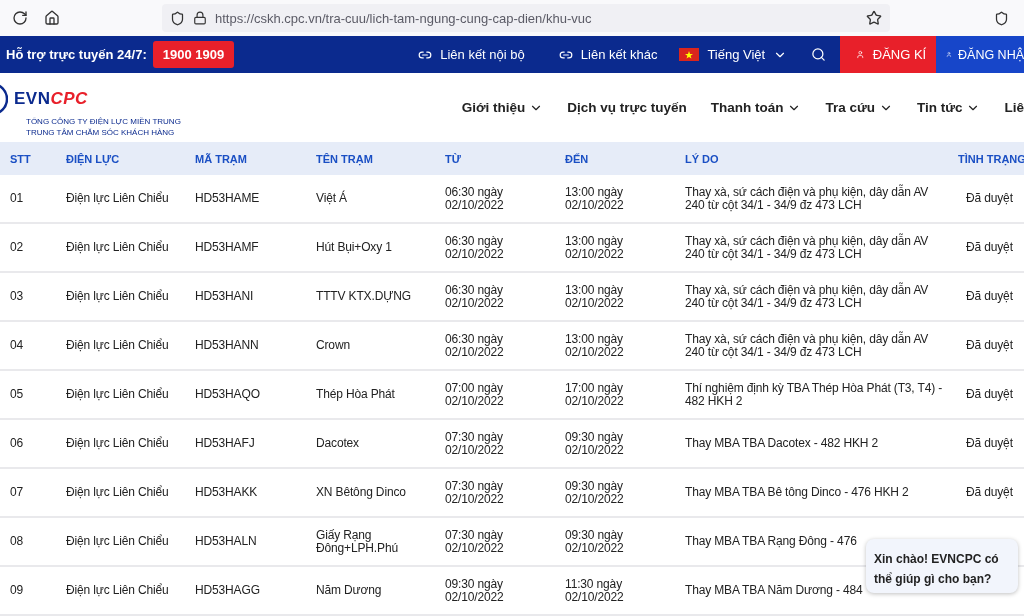  I want to click on nav-item: Tin tức, so click(948, 107).